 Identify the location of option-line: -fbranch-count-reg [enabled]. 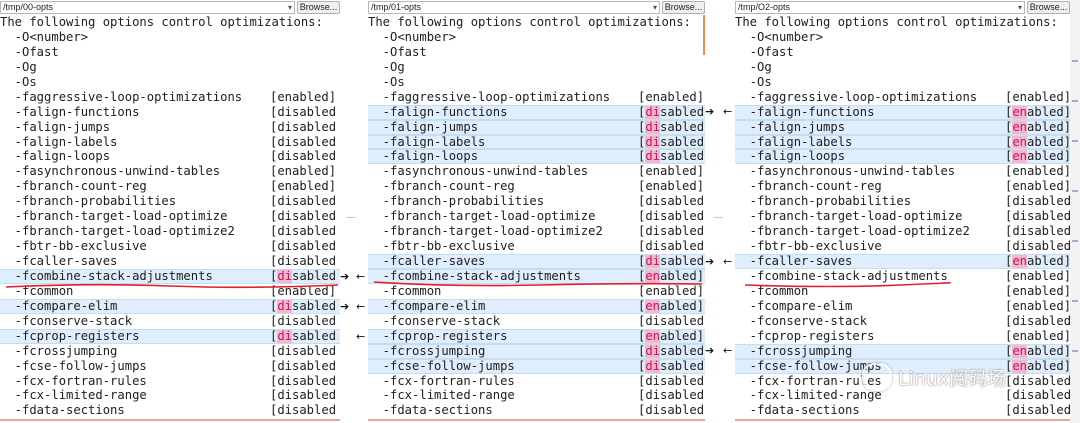
(536, 186).